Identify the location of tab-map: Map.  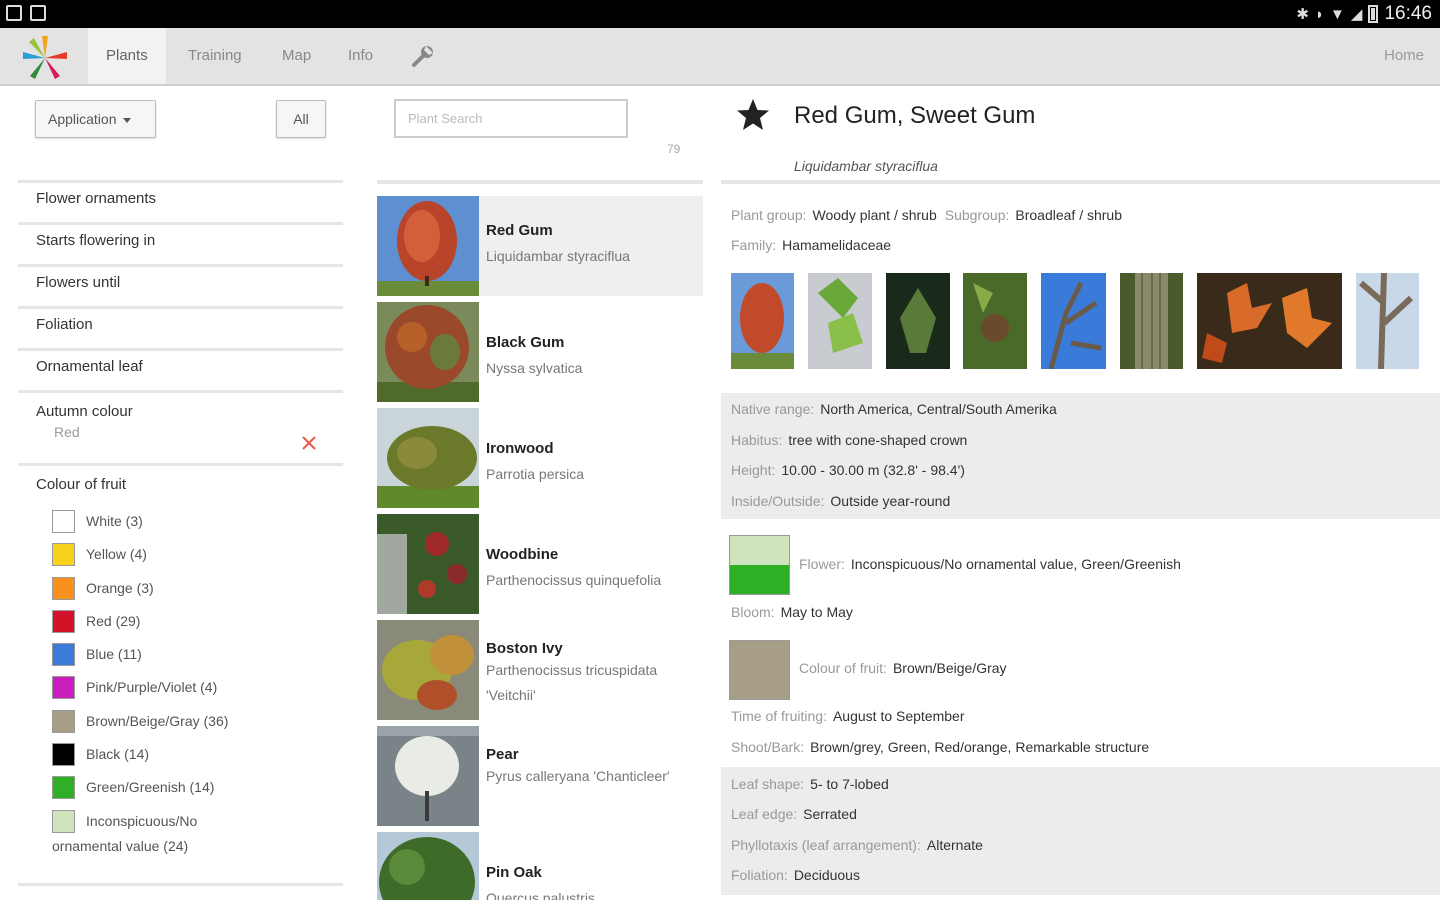
(296, 56).